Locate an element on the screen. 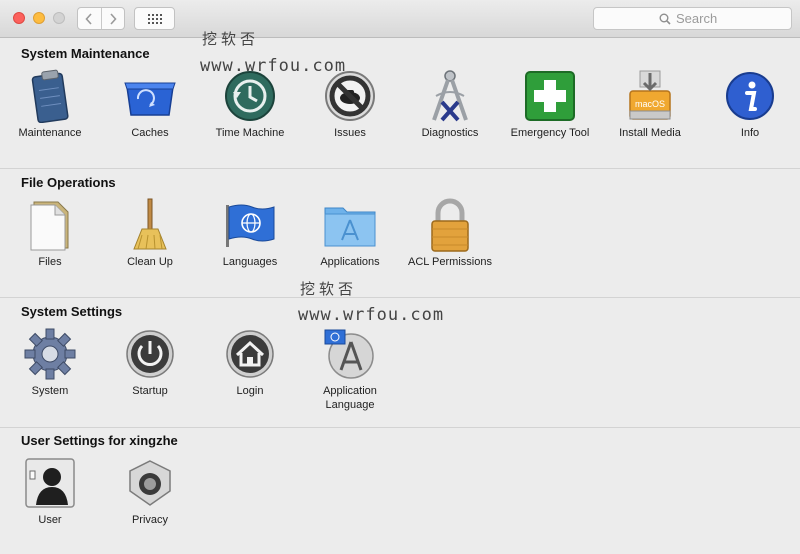  pane-login: Login is located at coordinates (250, 362).